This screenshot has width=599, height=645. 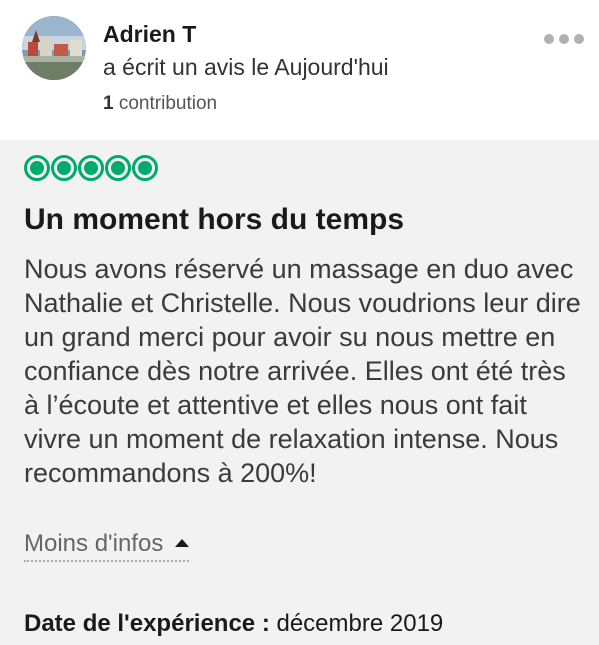 I want to click on experience-date: Date de l'expérience : décembre 2019, so click(x=233, y=624).